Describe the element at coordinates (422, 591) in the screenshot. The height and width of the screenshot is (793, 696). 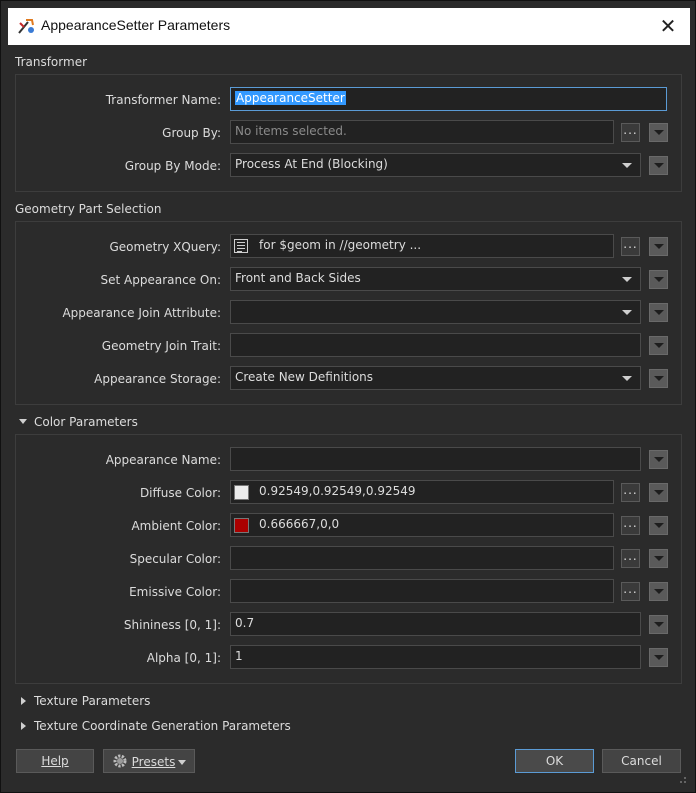
I see `emissive-color-input` at that location.